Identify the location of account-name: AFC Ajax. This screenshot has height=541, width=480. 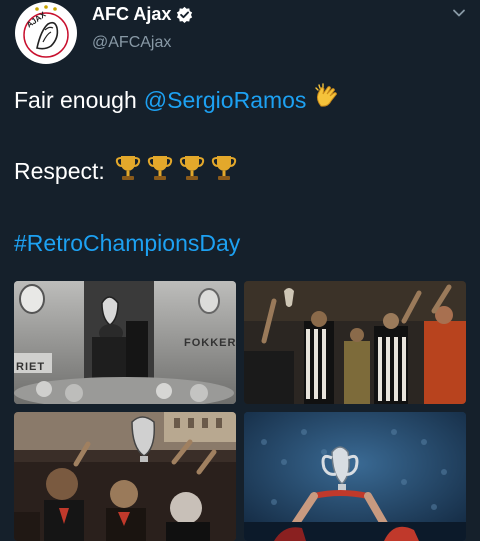
(131, 14).